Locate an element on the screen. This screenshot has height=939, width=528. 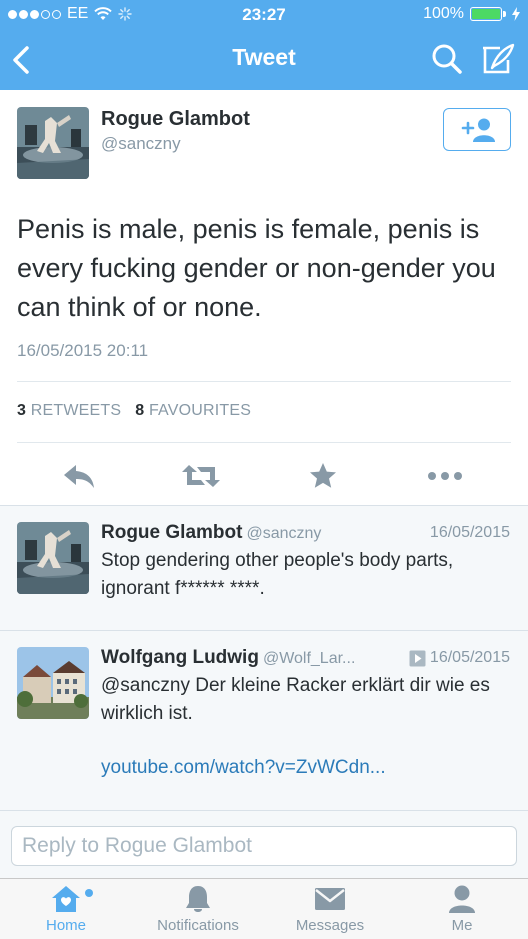
tweet-timestamp: 16/05/2015 20:11 is located at coordinates (83, 350).